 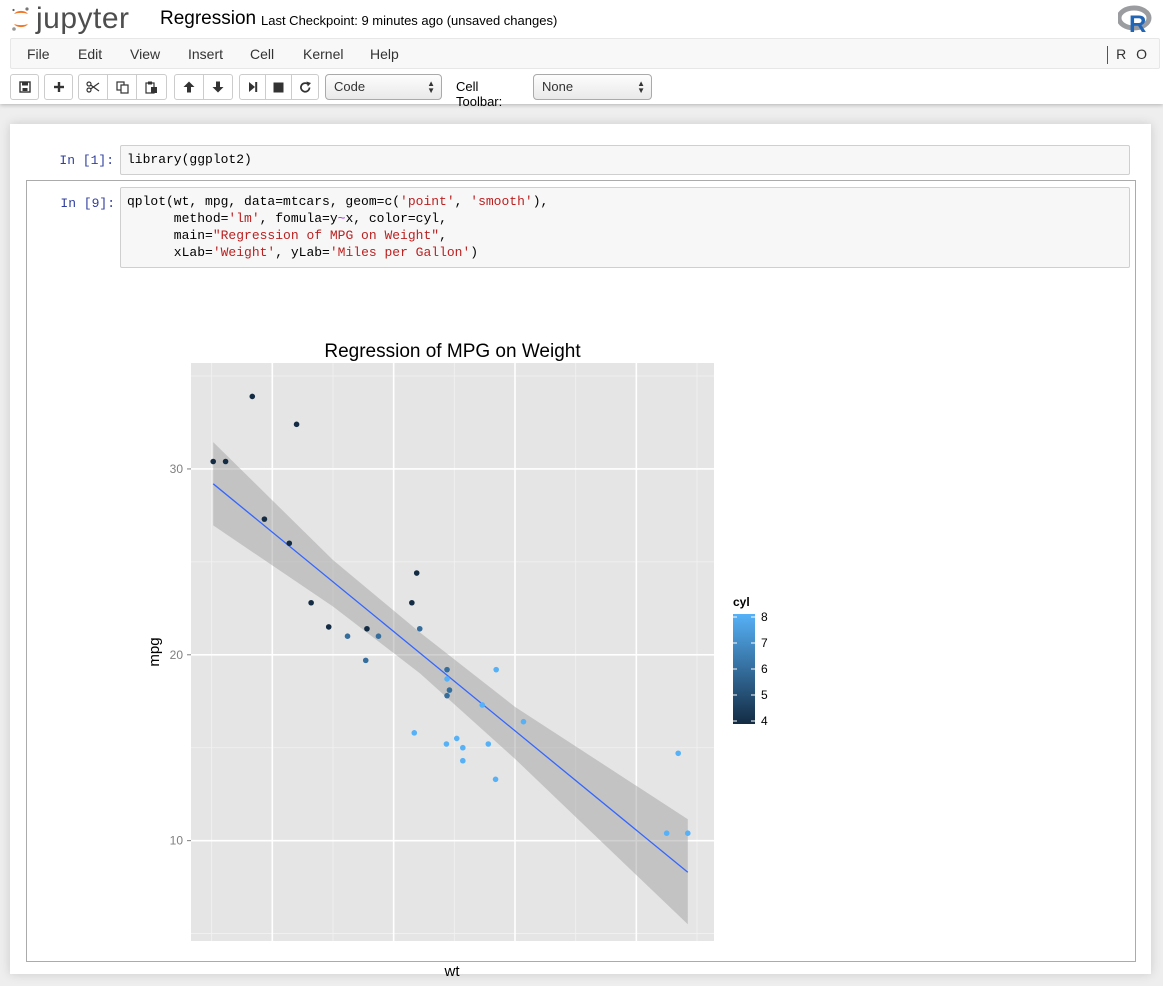 I want to click on stop-icon, so click(x=278, y=87).